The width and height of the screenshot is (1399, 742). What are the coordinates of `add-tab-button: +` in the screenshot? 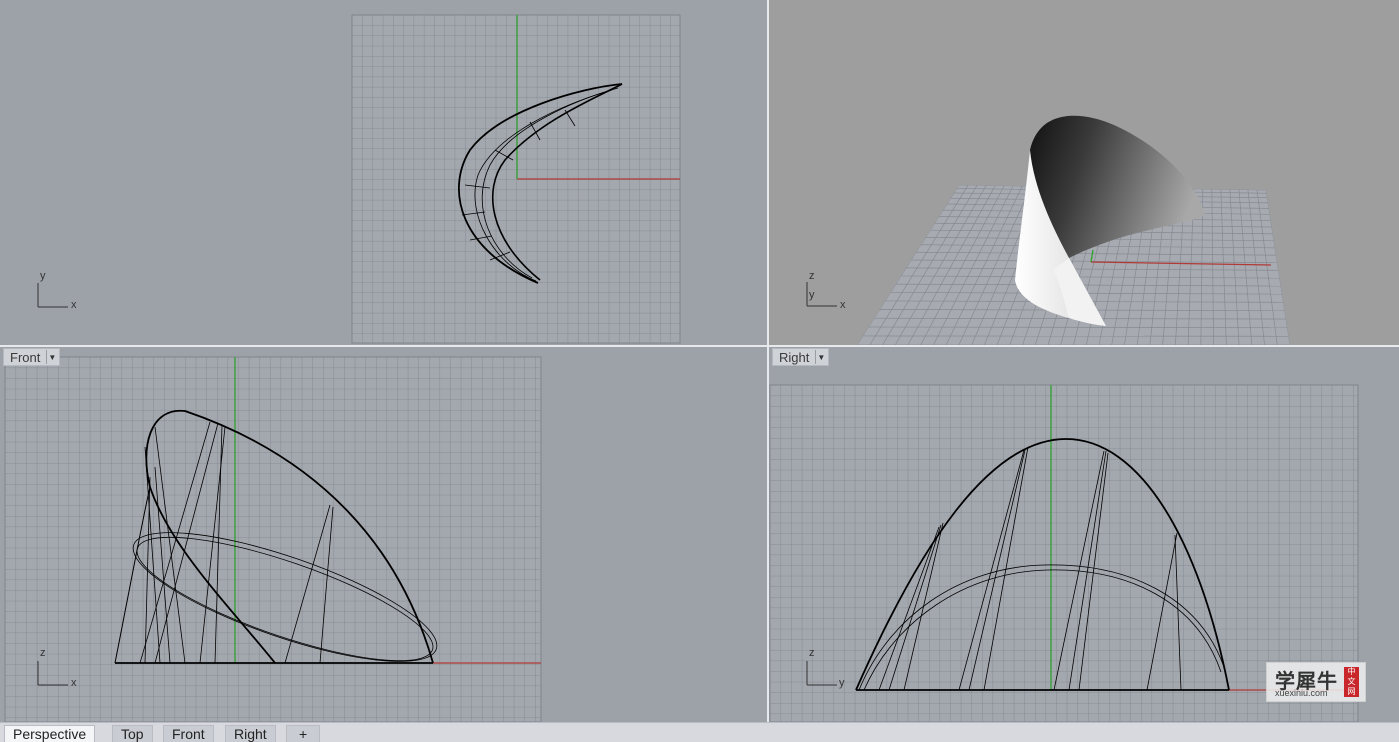 It's located at (303, 733).